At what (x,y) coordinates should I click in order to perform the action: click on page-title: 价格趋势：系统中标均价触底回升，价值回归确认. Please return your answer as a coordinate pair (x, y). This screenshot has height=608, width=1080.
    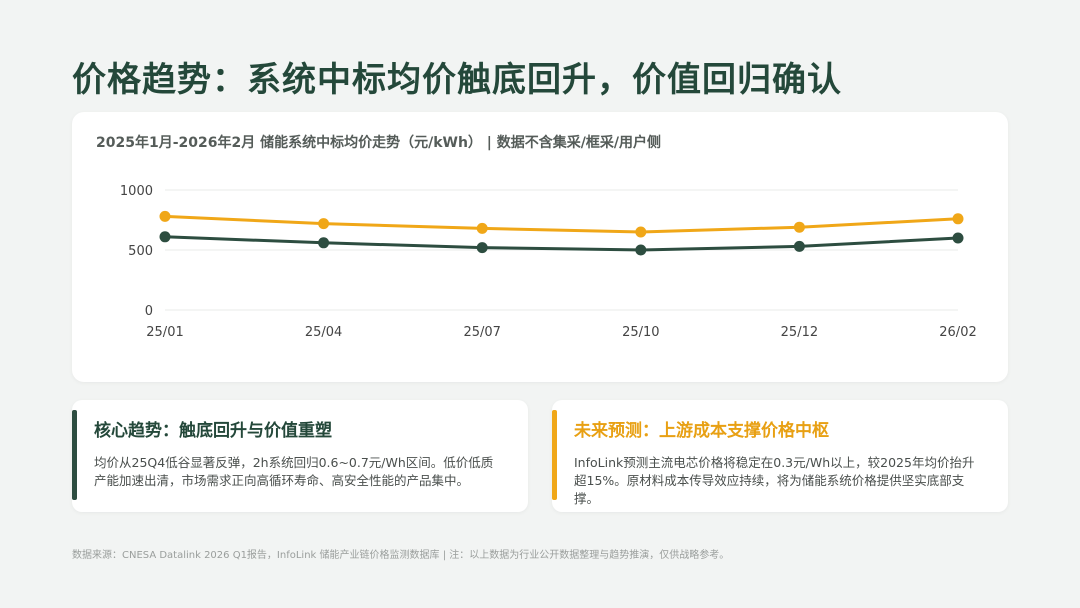
    Looking at the image, I should click on (457, 80).